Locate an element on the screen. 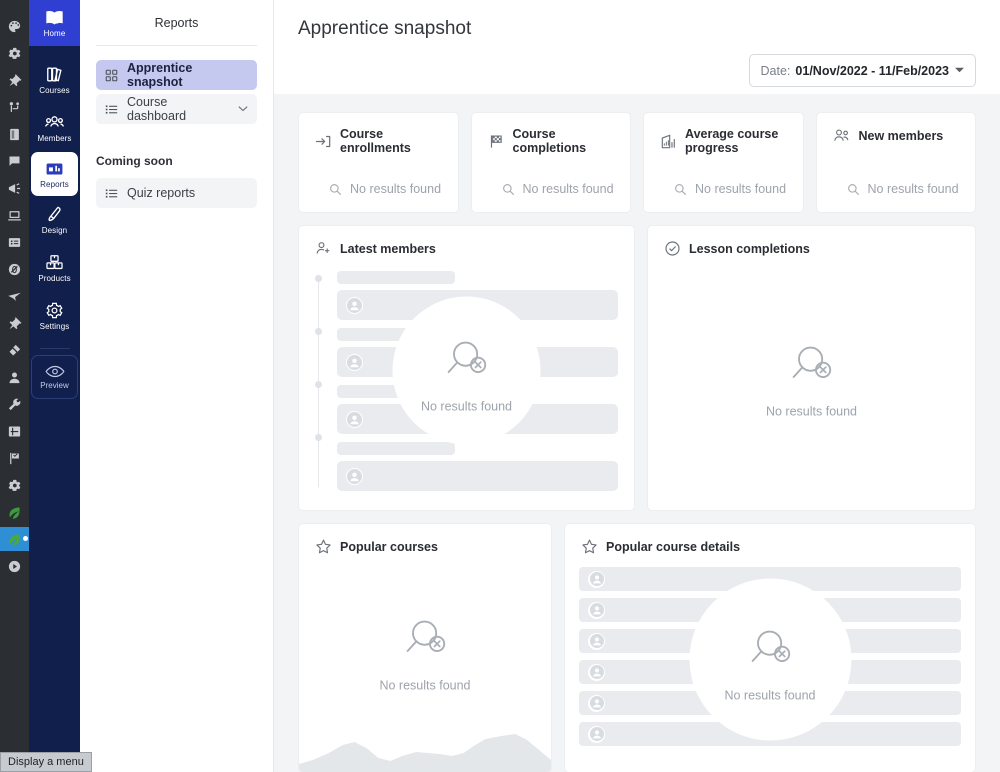  card-header: Course enrollments is located at coordinates (378, 134).